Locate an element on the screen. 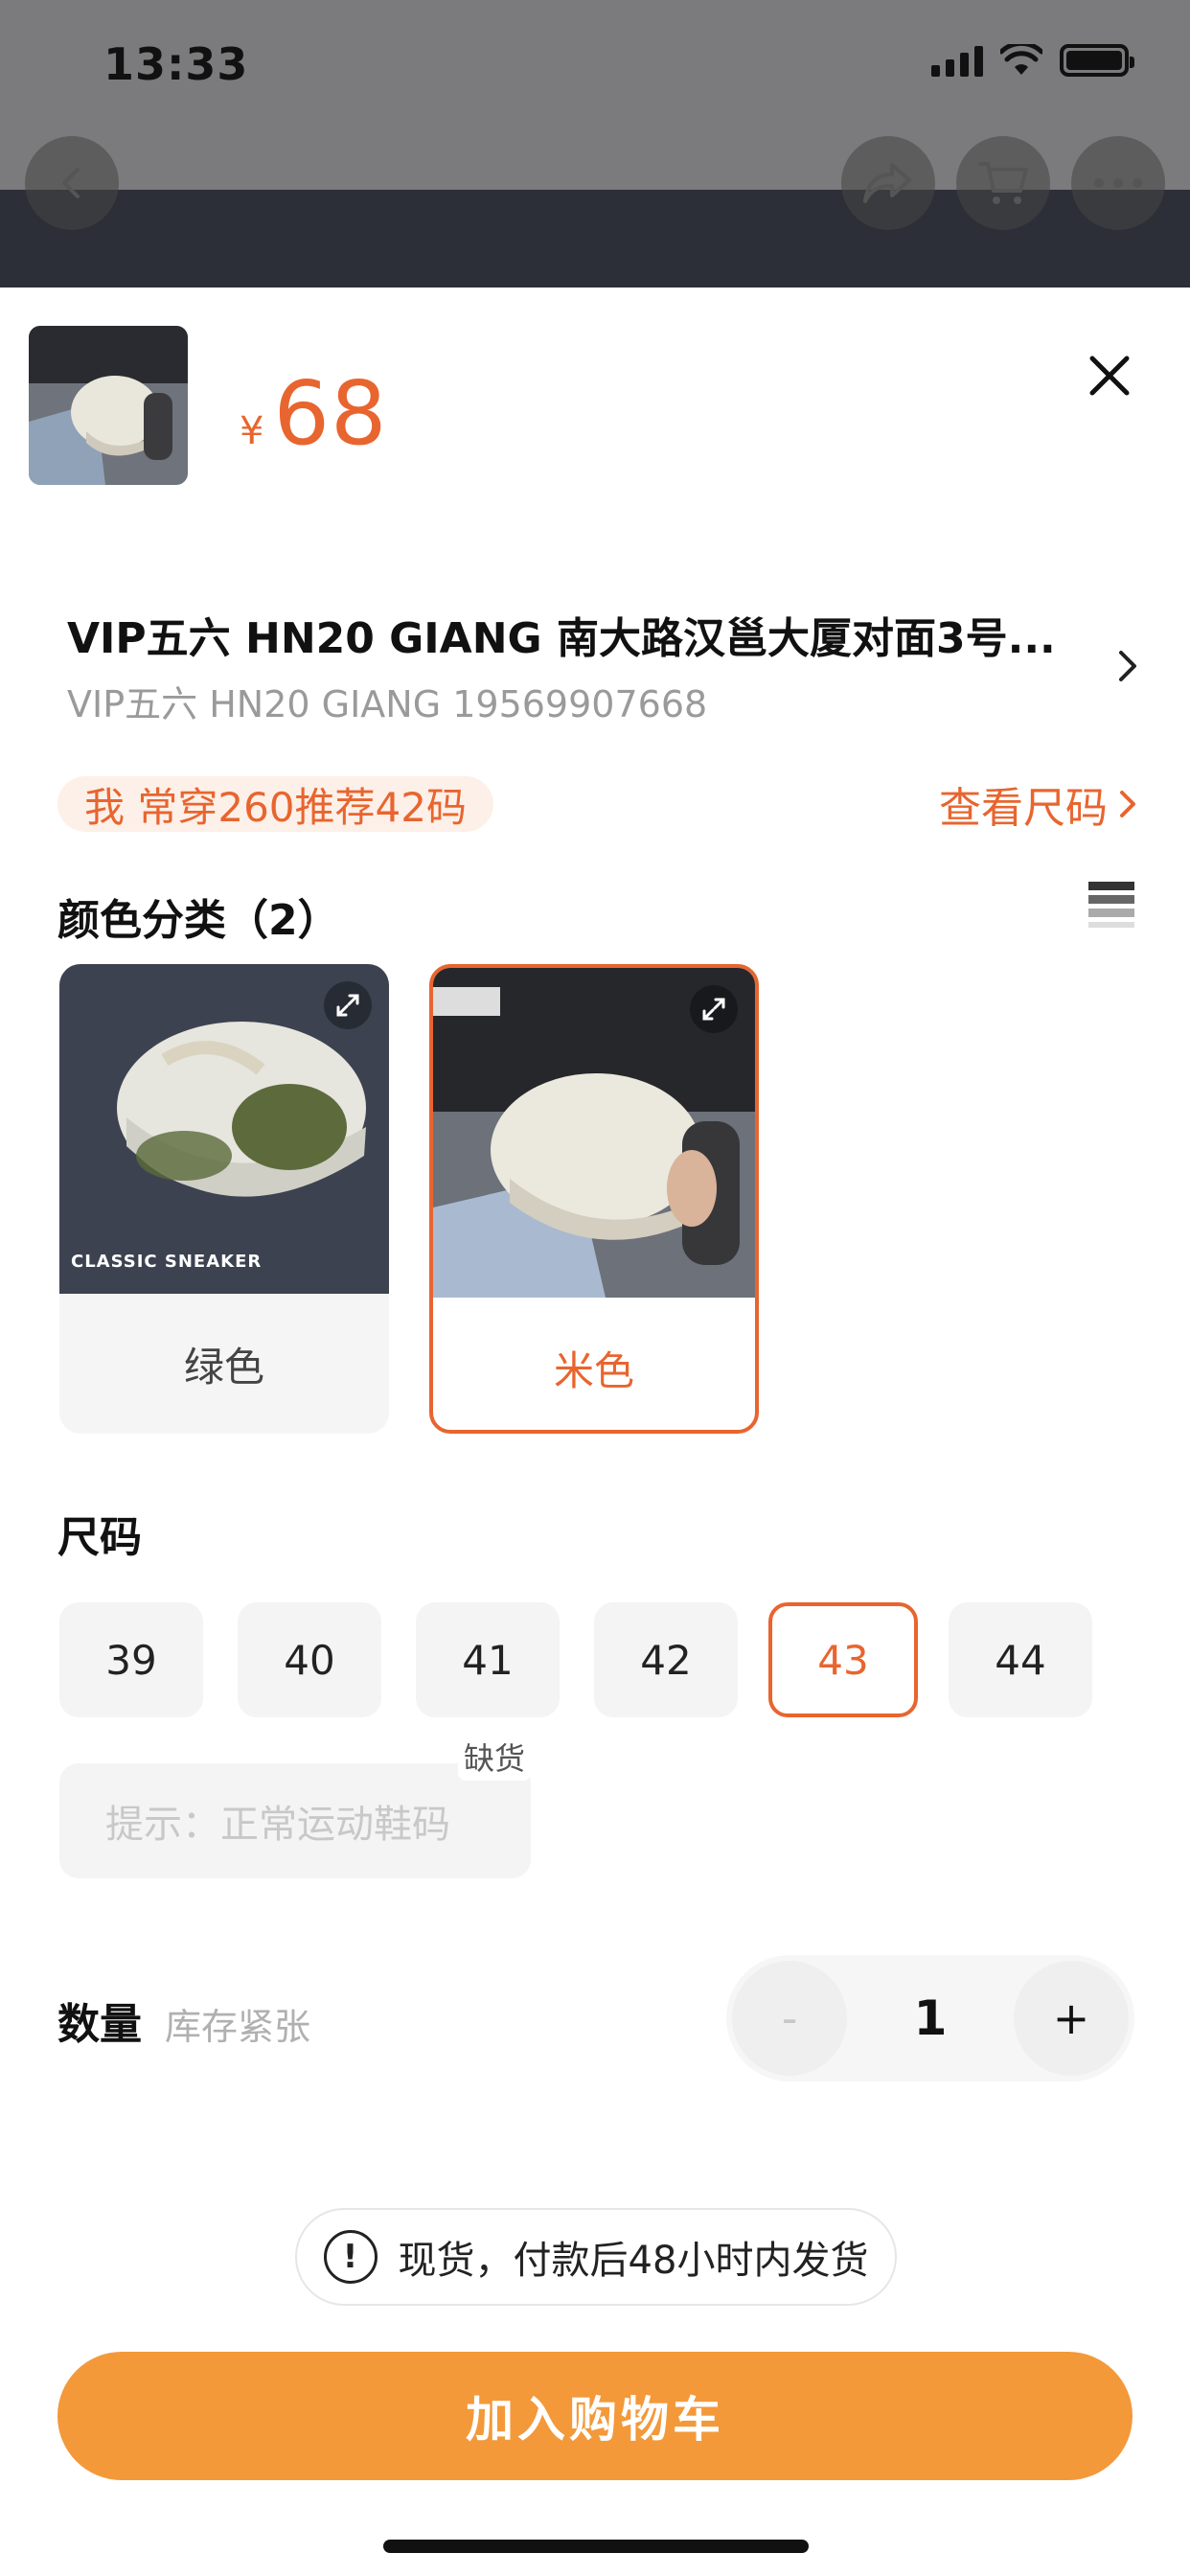 This screenshot has width=1190, height=2576. shipping-notice: ! 现货，付款后48小时内发货 is located at coordinates (596, 2257).